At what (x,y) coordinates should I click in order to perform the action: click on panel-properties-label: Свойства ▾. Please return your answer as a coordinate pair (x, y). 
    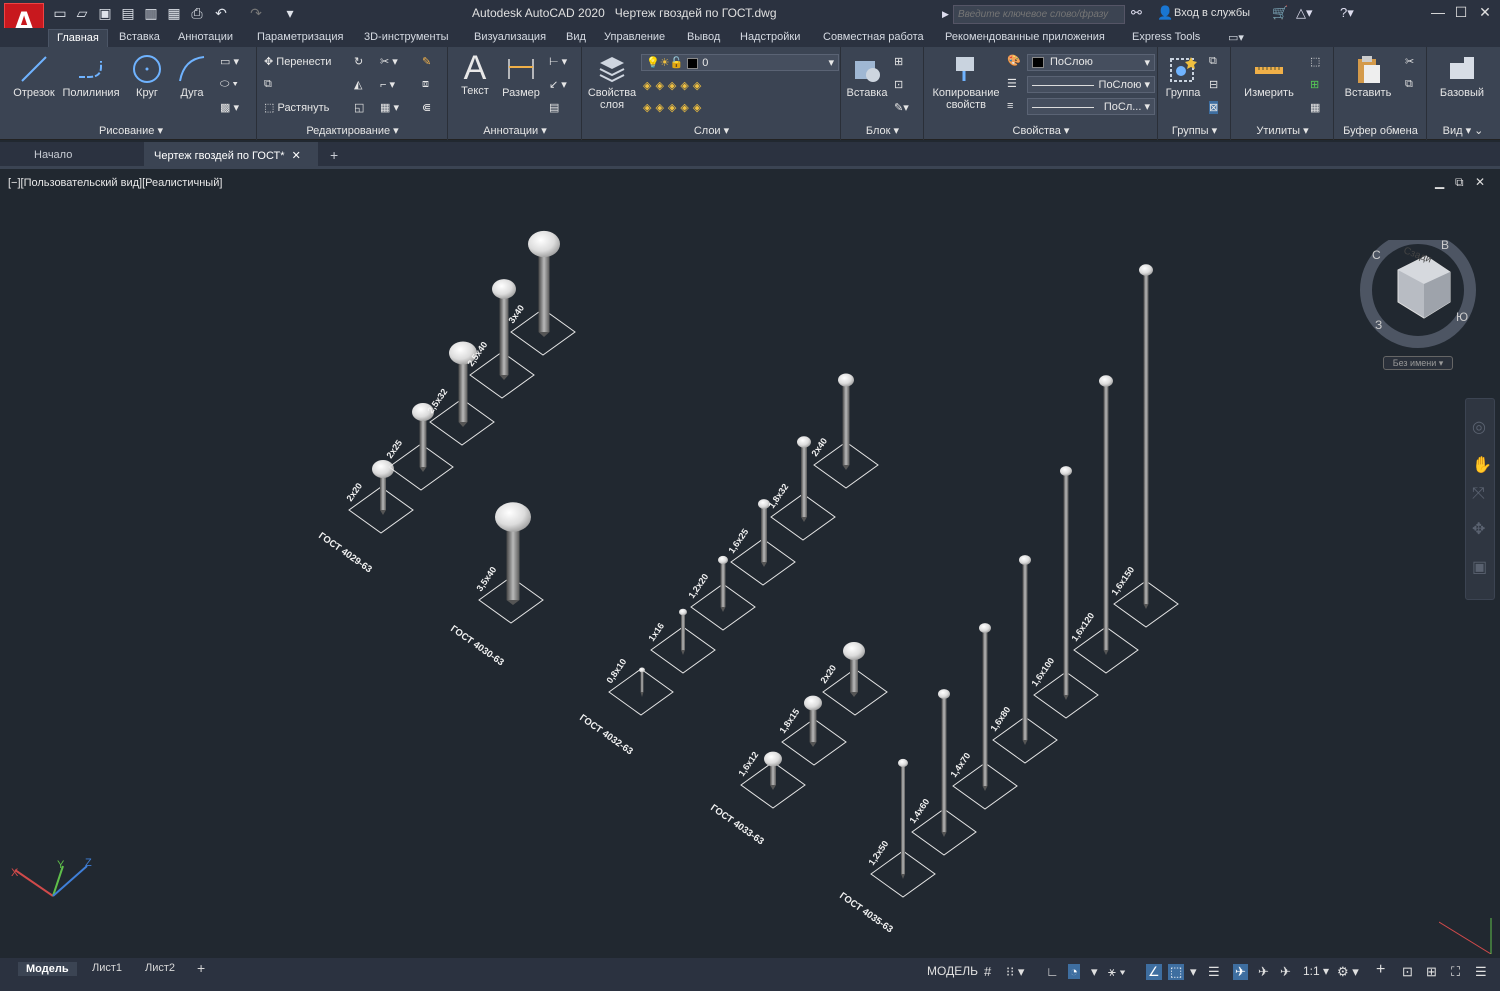
    Looking at the image, I should click on (1041, 130).